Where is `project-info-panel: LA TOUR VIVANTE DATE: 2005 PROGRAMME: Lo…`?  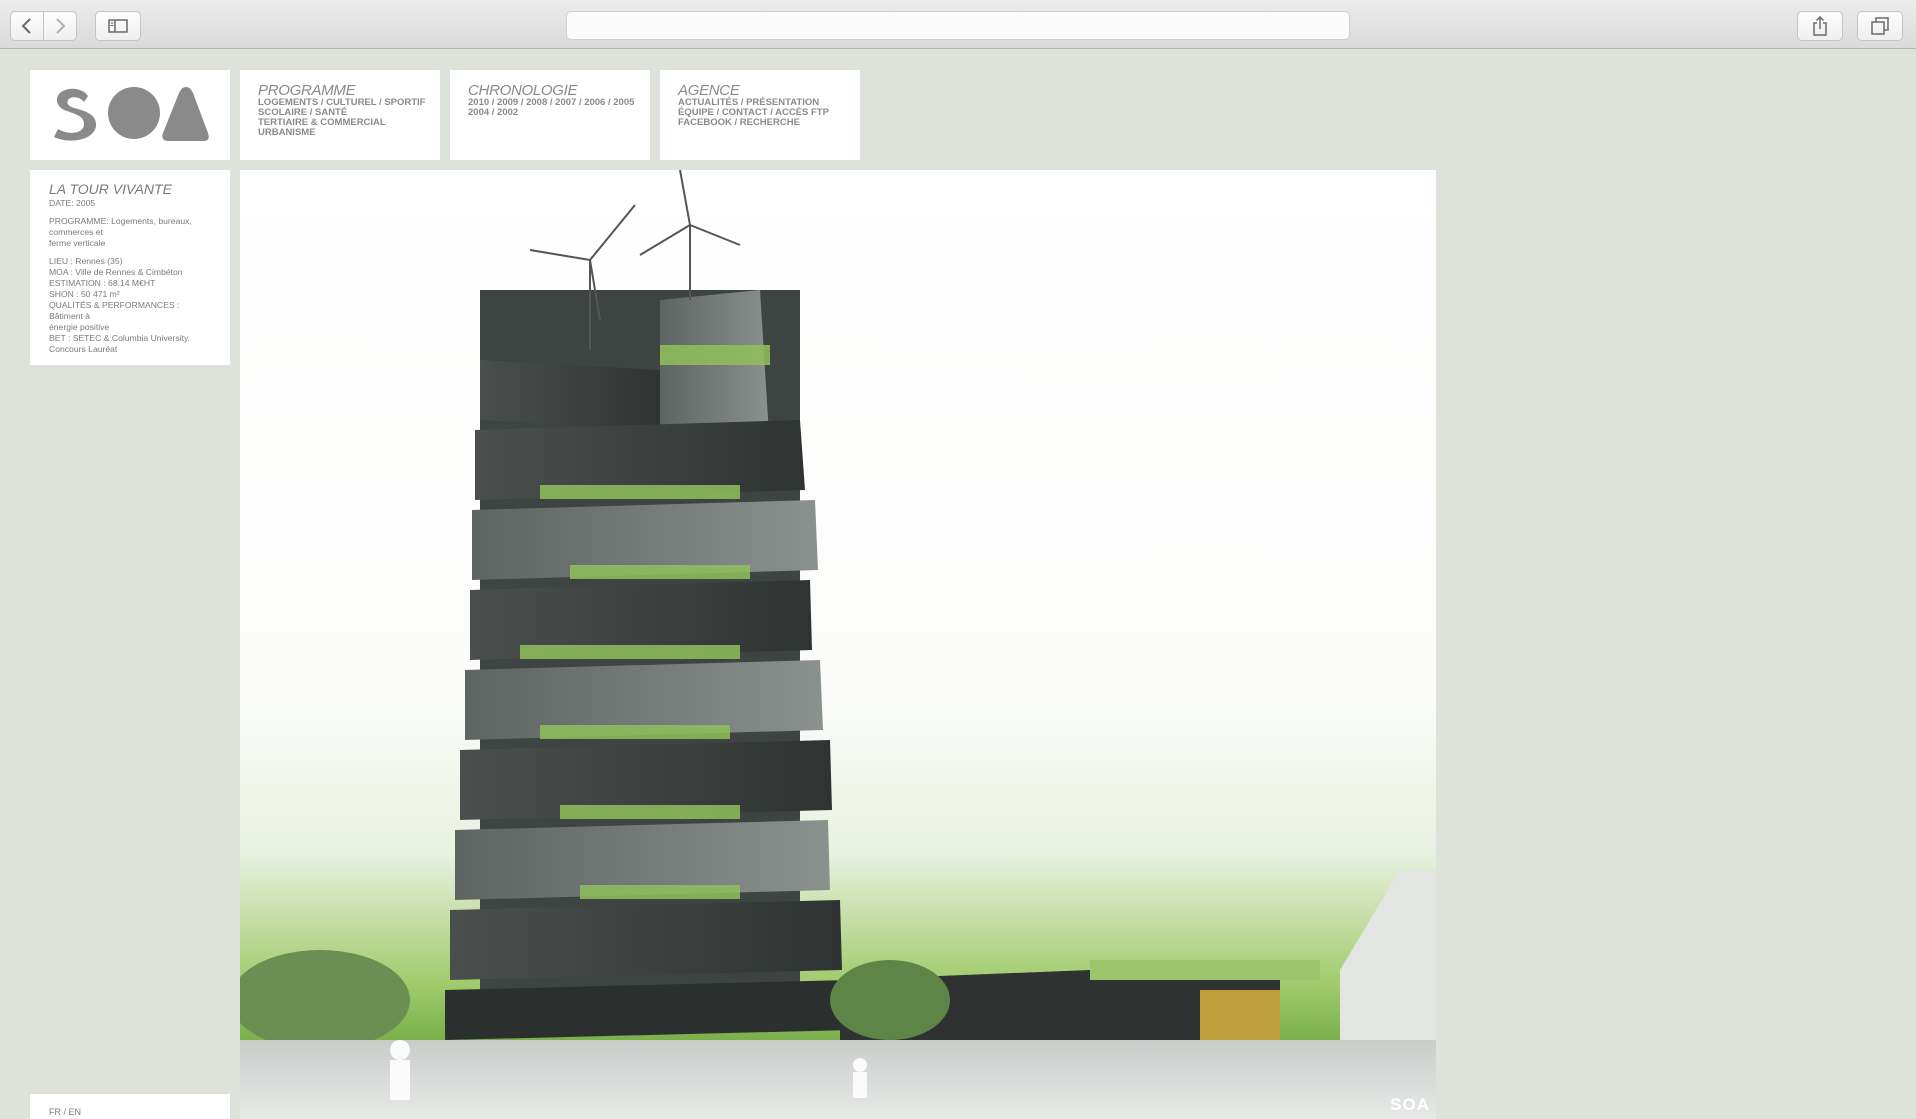 project-info-panel: LA TOUR VIVANTE DATE: 2005 PROGRAMME: Lo… is located at coordinates (130, 267).